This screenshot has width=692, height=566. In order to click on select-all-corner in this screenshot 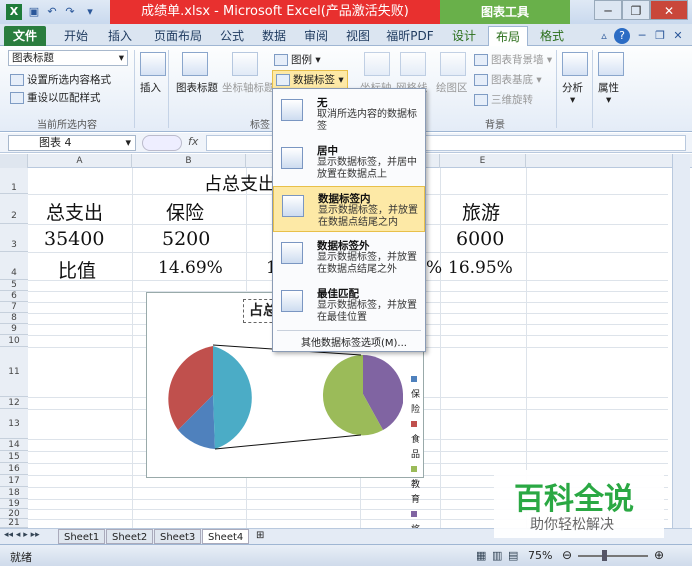, I will do `click(14, 161)`.